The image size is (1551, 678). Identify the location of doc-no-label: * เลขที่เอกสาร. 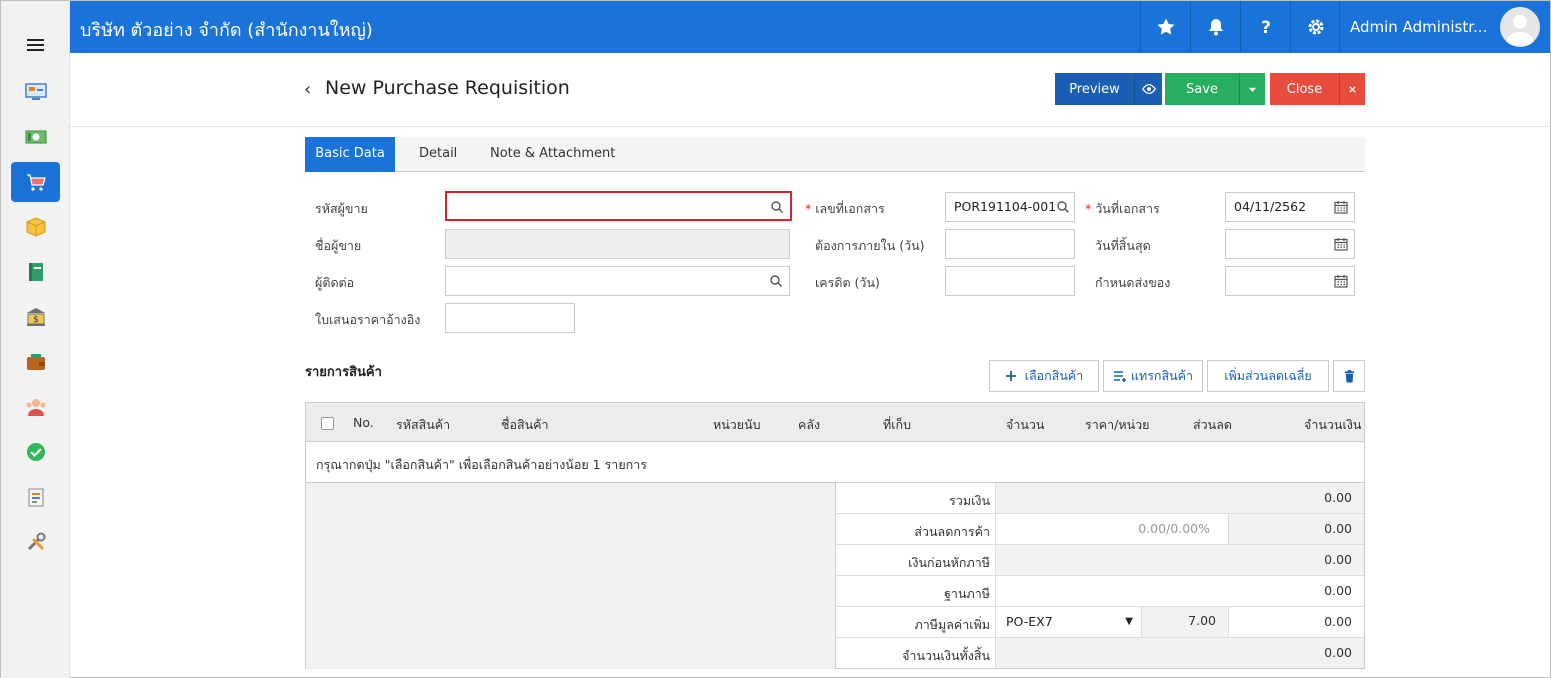
(845, 208).